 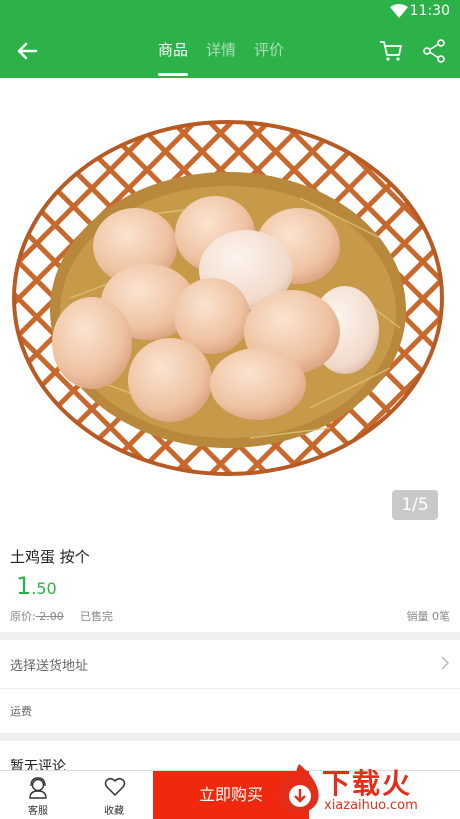 What do you see at coordinates (434, 51) in the screenshot?
I see `share-icon` at bounding box center [434, 51].